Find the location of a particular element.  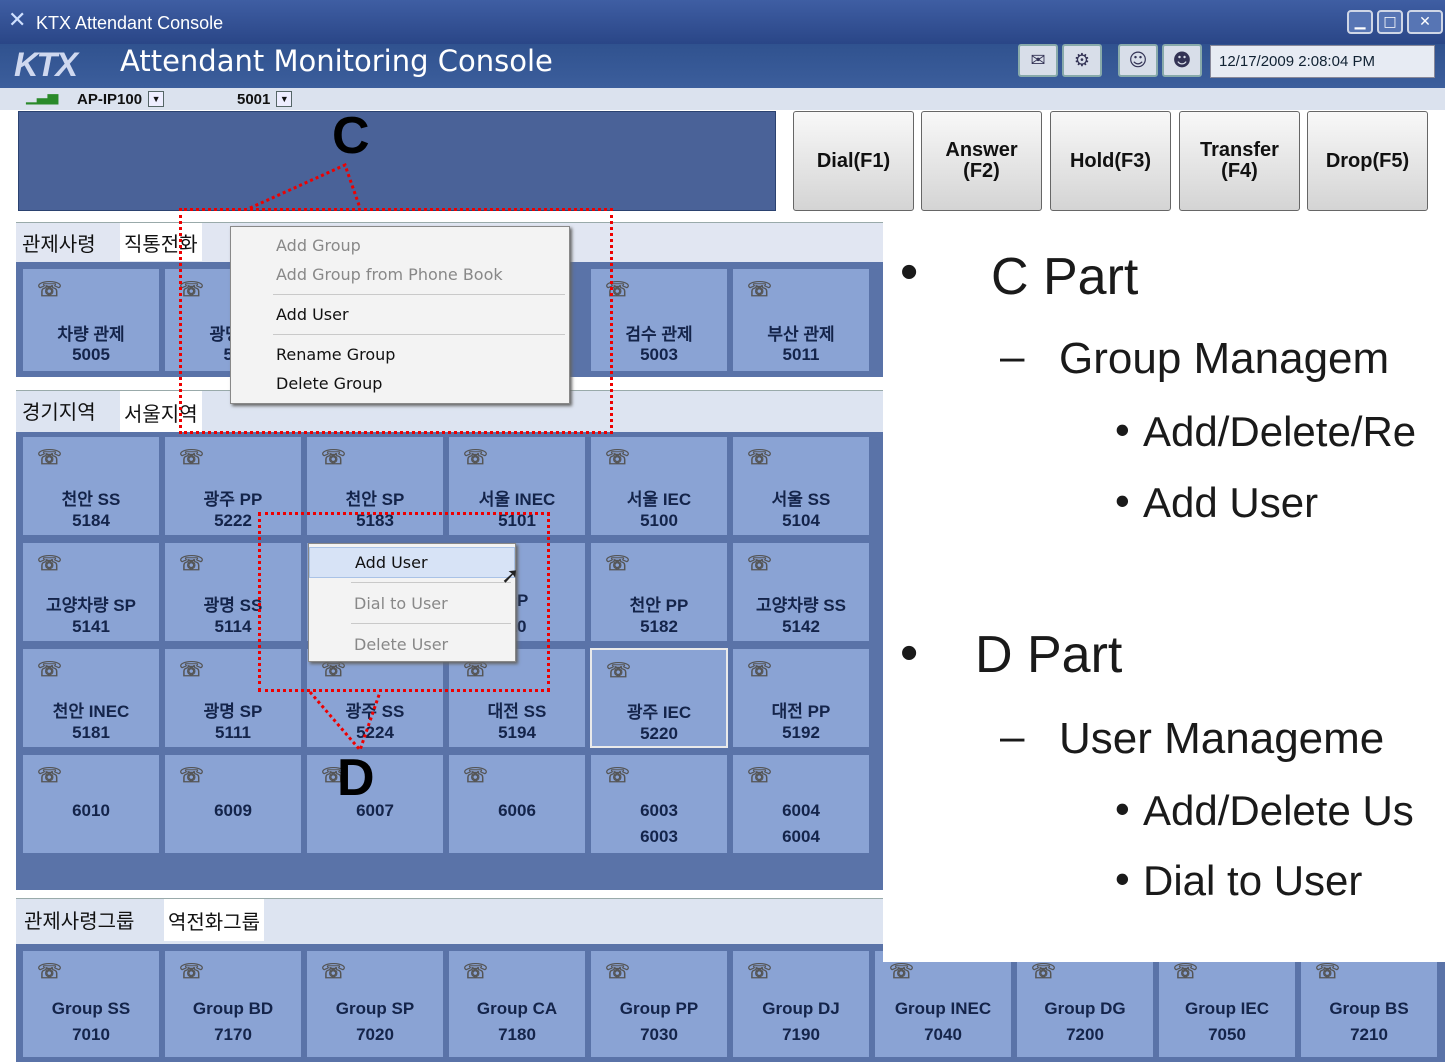

d-part-subheading: User Manageme is located at coordinates (1222, 738).